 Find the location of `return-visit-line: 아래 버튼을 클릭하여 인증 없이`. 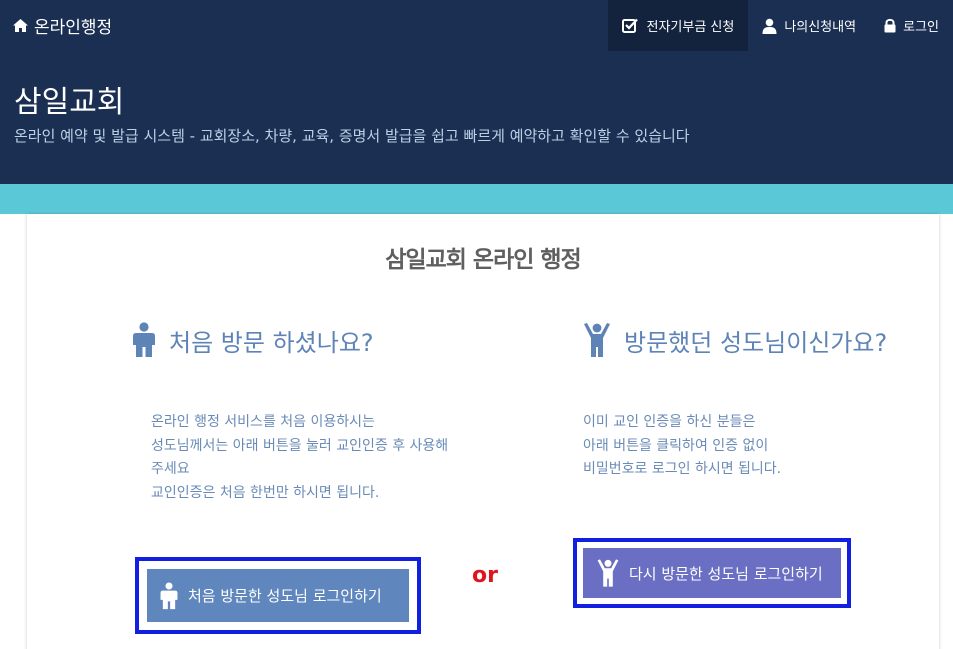

return-visit-line: 아래 버튼을 클릭하여 인증 없이 is located at coordinates (676, 445).